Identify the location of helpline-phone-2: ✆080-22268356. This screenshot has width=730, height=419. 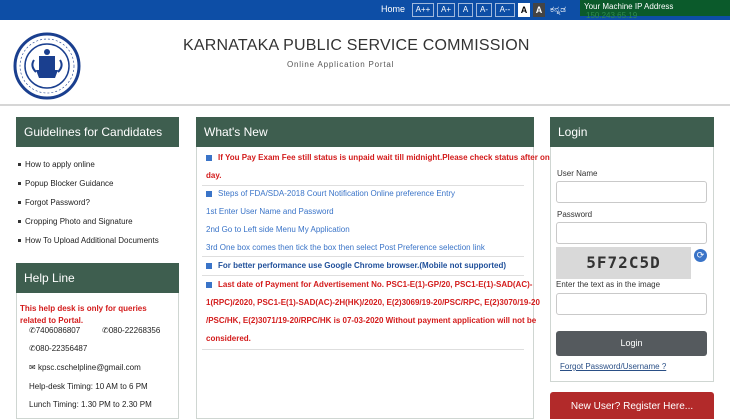
(131, 330).